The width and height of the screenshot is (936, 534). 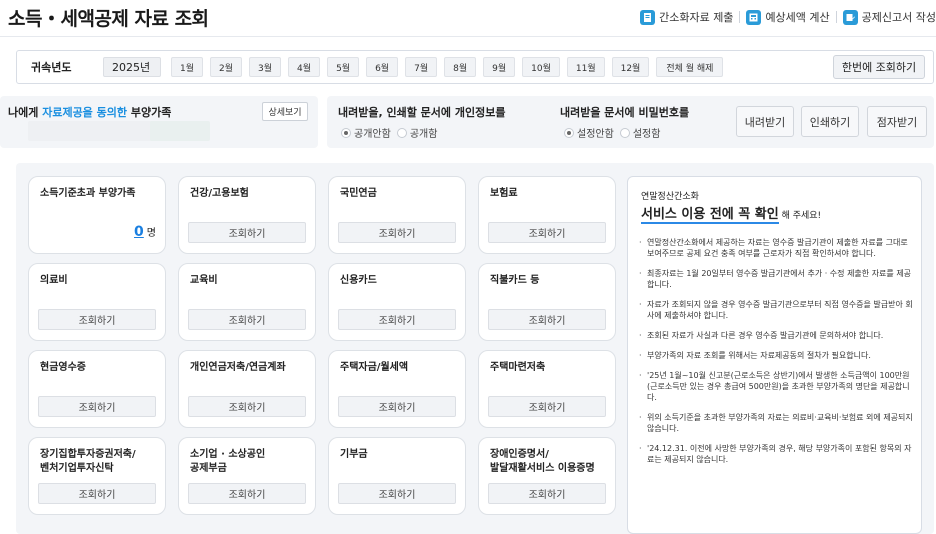 I want to click on password-radio-group: 설정안함 설정함, so click(x=612, y=132).